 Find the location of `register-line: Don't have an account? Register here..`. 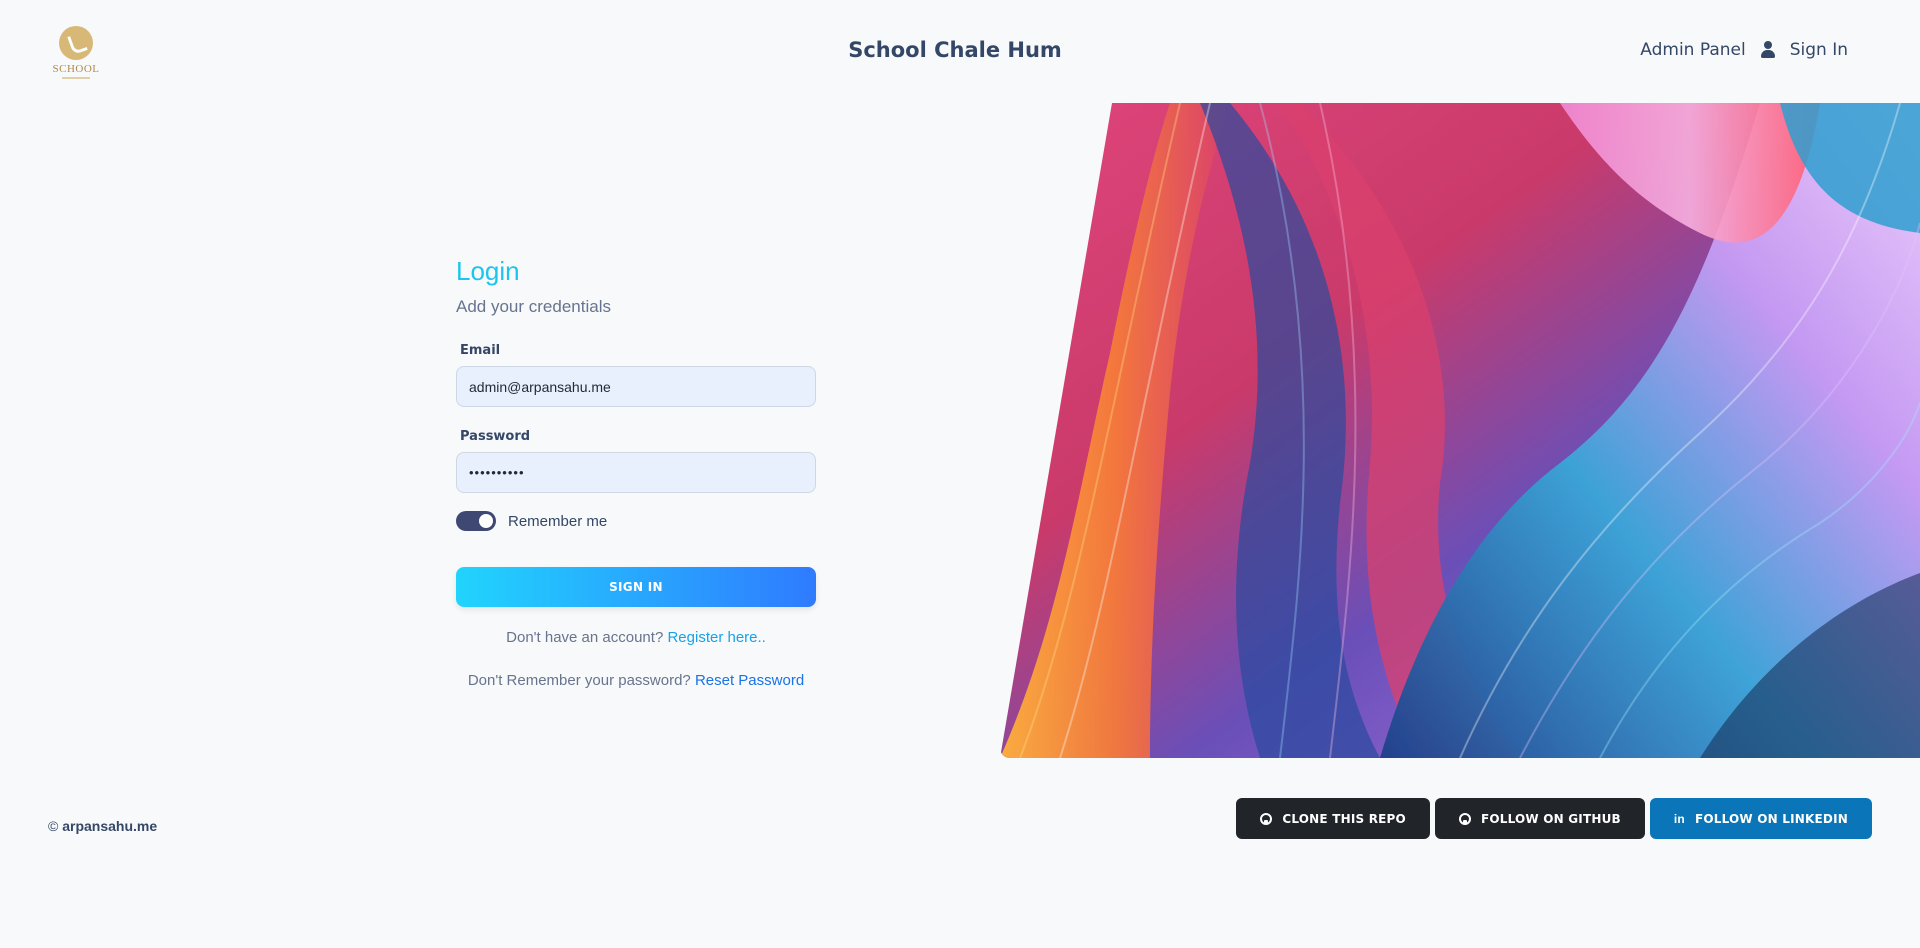

register-line: Don't have an account? Register here.. is located at coordinates (636, 637).